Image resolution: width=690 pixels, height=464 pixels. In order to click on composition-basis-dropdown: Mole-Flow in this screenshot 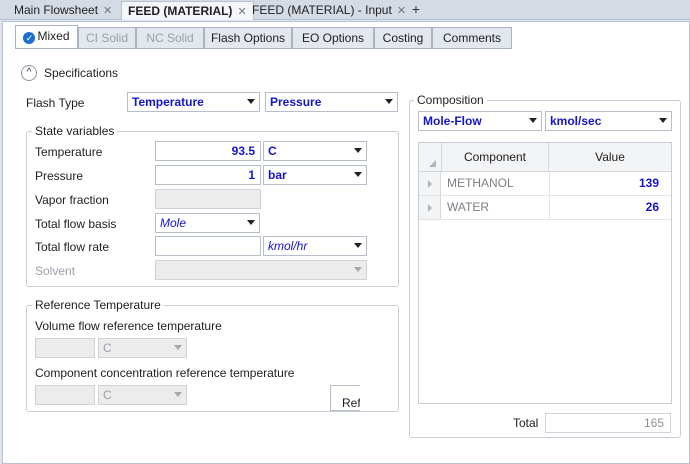, I will do `click(480, 121)`.